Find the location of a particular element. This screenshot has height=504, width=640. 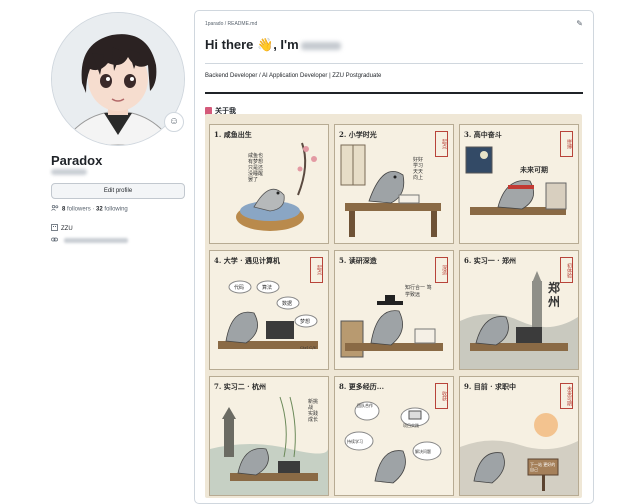

comic-panel-1: 1. 咸鱼出生 咸鱼也有梦想 只是还没睡醒罢了 is located at coordinates (269, 184).